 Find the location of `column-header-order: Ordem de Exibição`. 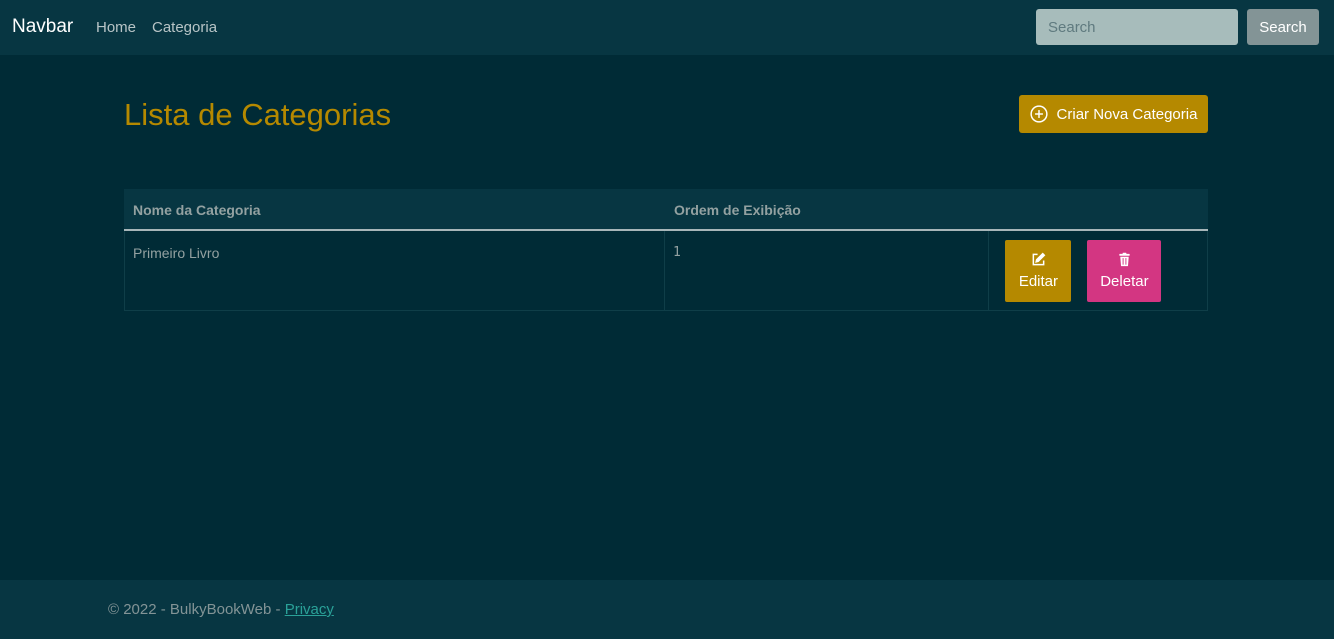

column-header-order: Ordem de Exibição is located at coordinates (737, 210).